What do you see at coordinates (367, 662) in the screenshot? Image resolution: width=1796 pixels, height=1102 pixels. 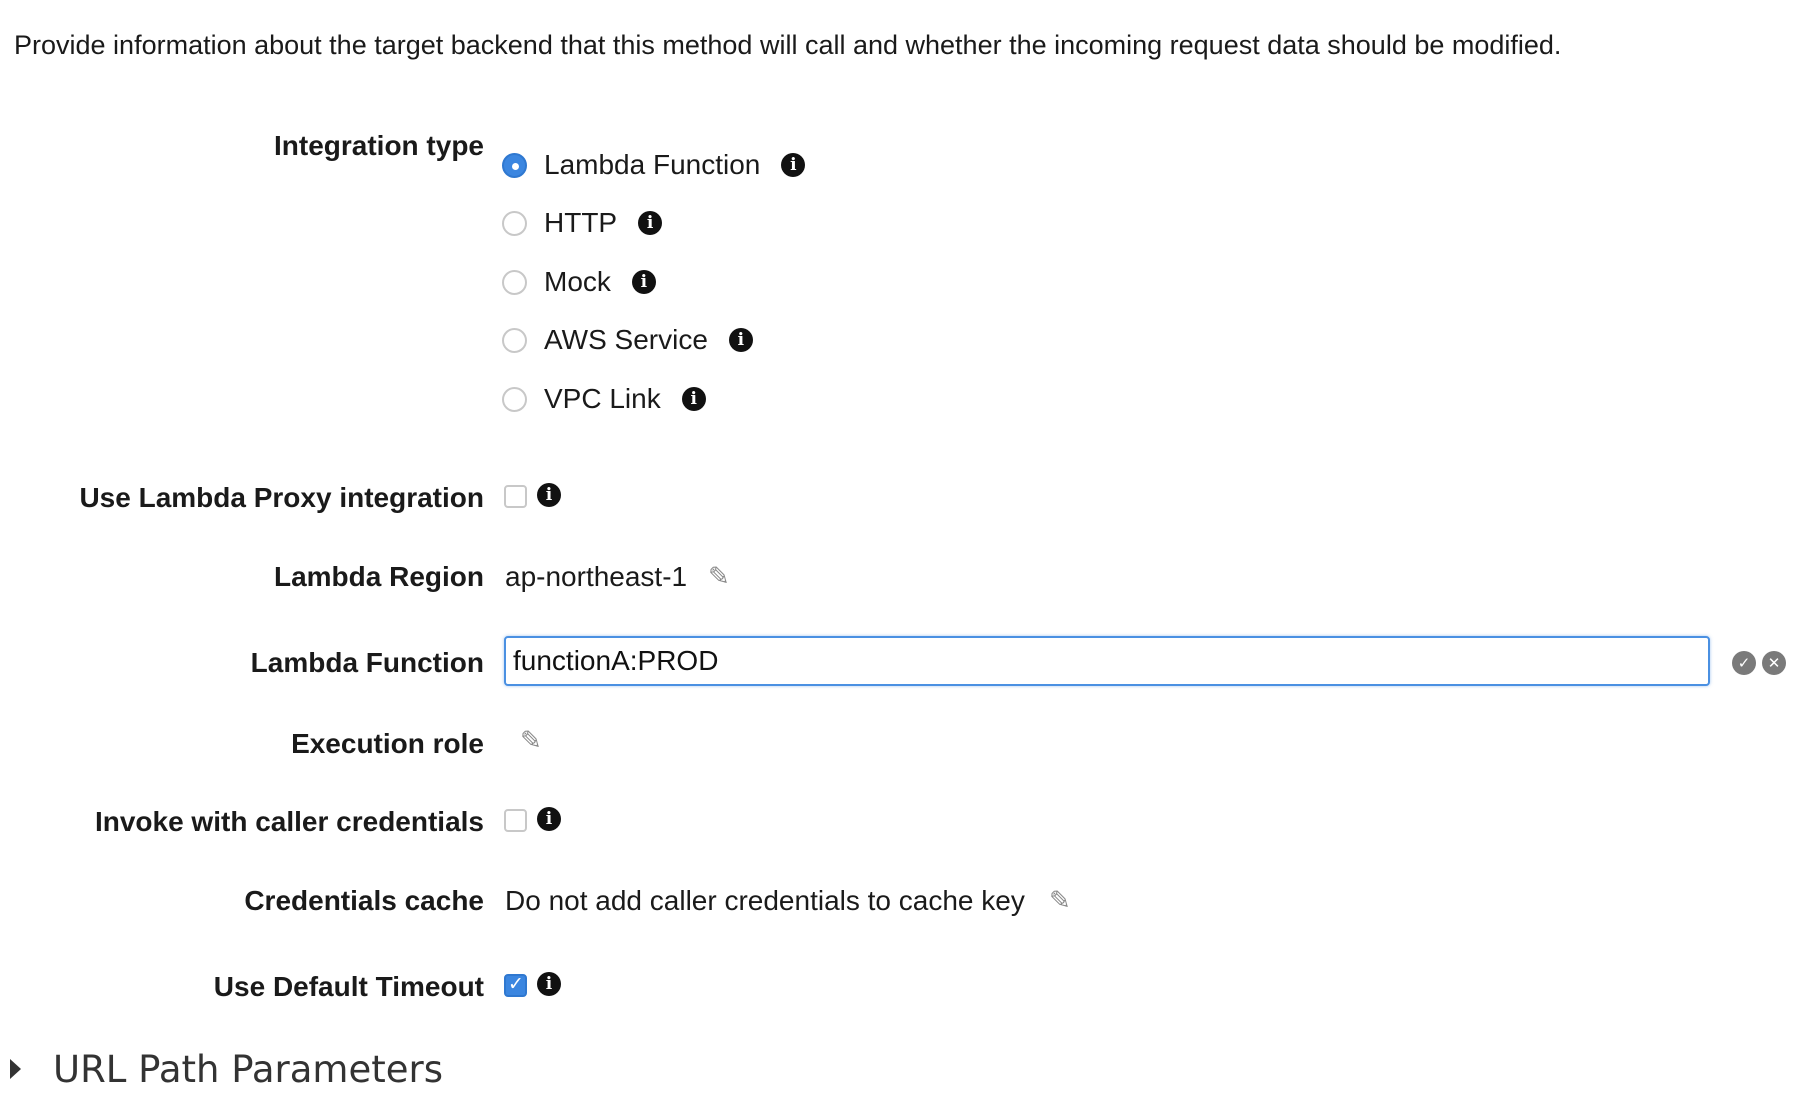 I see `lambda-function-label: Lambda Function` at bounding box center [367, 662].